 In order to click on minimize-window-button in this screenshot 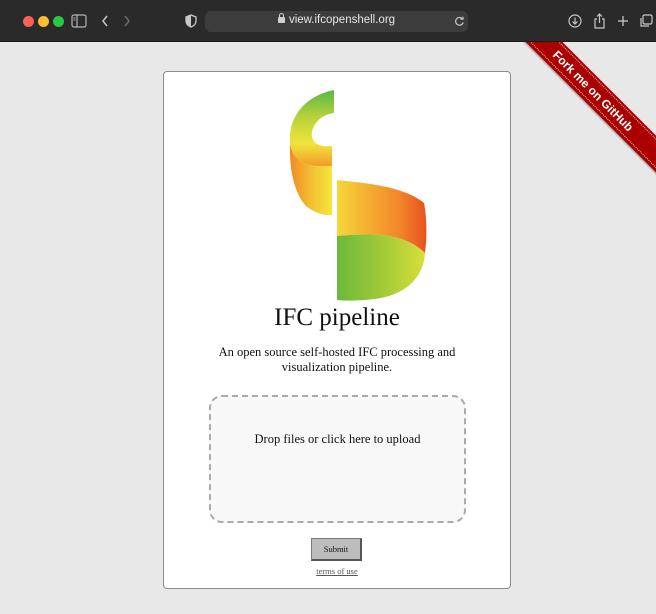, I will do `click(43, 21)`.